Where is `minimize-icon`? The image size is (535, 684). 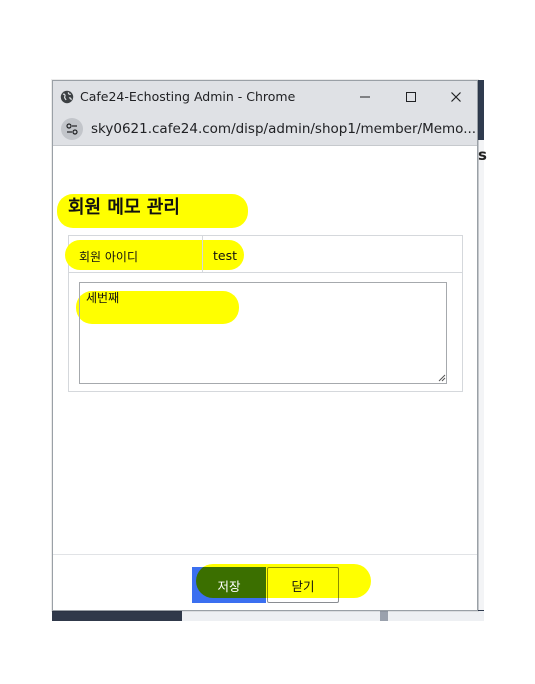 minimize-icon is located at coordinates (365, 96).